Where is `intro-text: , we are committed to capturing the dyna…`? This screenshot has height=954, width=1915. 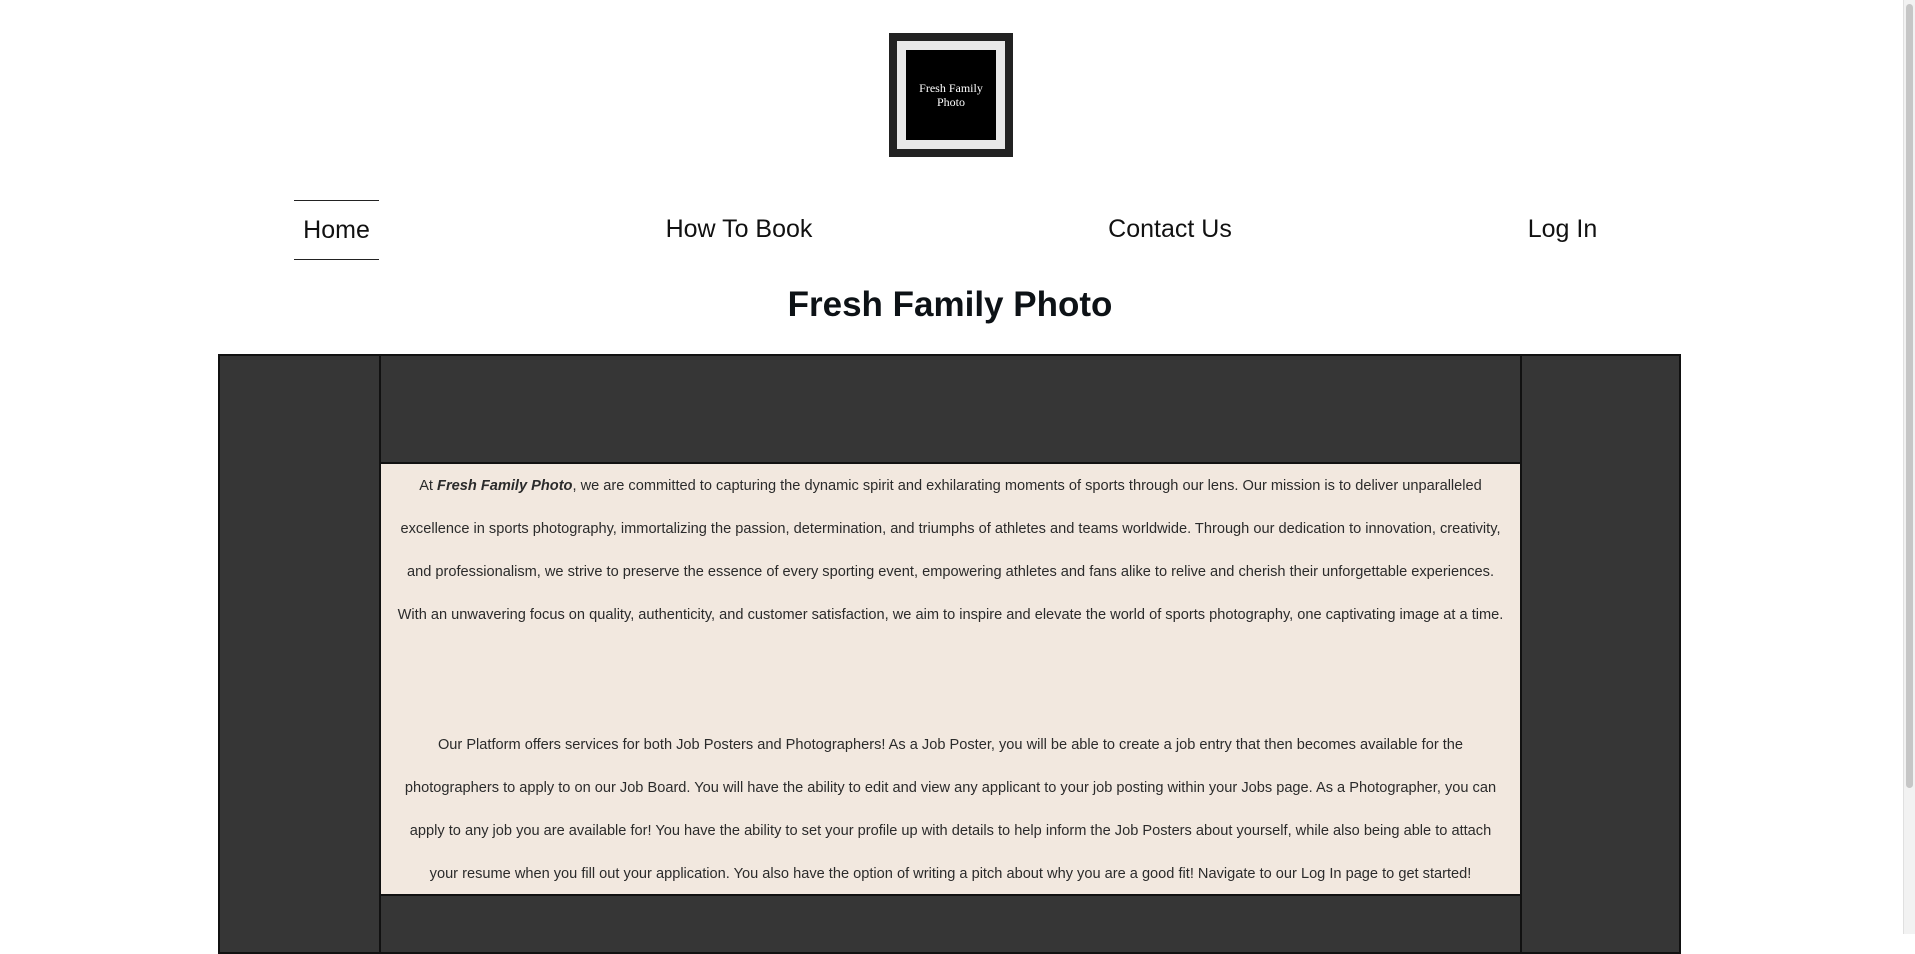
intro-text: , we are committed to capturing the dyna… is located at coordinates (950, 550).